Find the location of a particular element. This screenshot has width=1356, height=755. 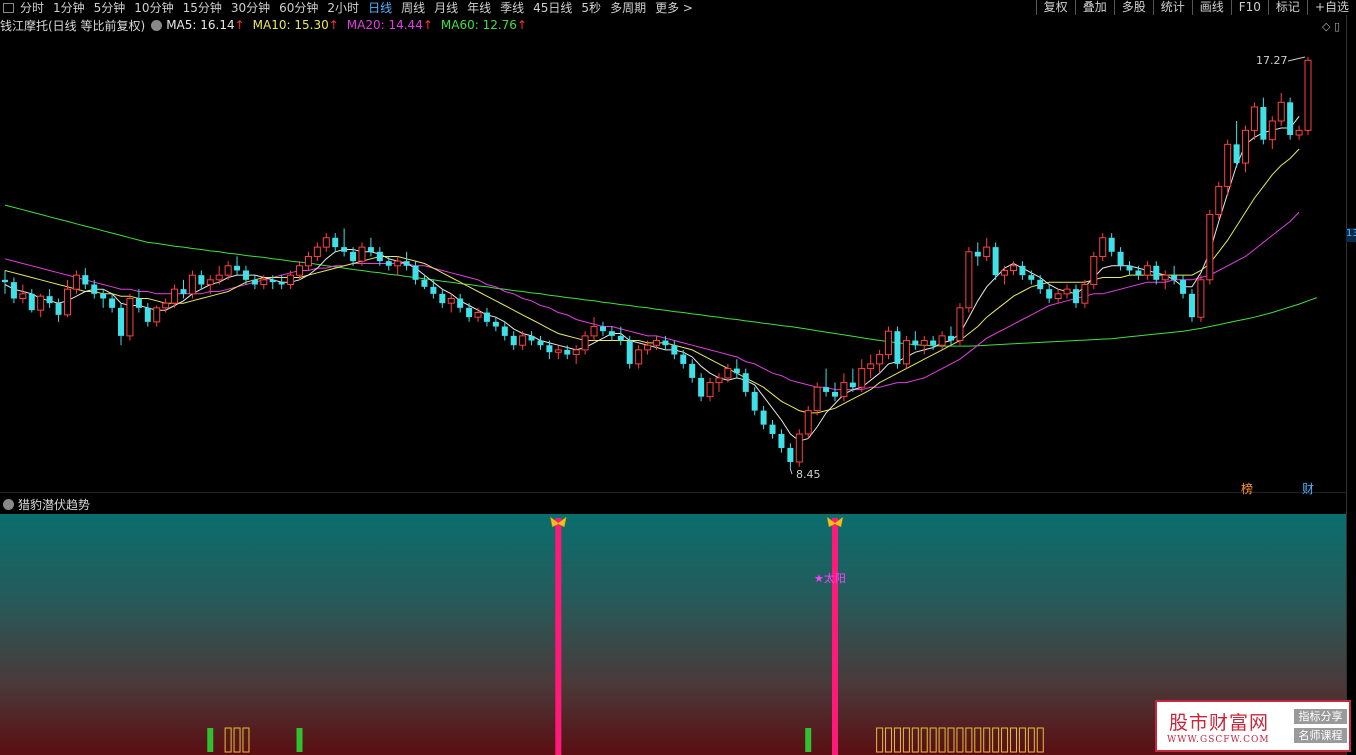

watermark-tag-share: 指标分享 is located at coordinates (1320, 716).